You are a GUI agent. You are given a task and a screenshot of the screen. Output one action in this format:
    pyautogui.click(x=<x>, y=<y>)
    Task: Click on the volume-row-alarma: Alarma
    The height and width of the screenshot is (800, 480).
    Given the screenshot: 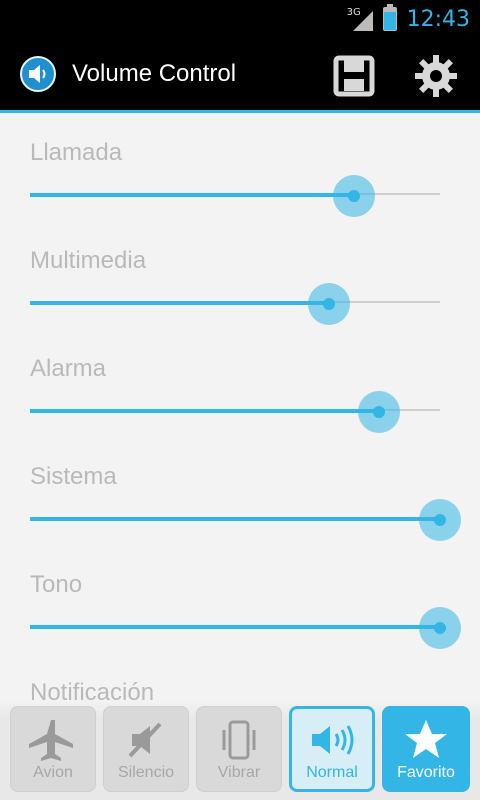 What is the action you would take?
    pyautogui.click(x=240, y=383)
    